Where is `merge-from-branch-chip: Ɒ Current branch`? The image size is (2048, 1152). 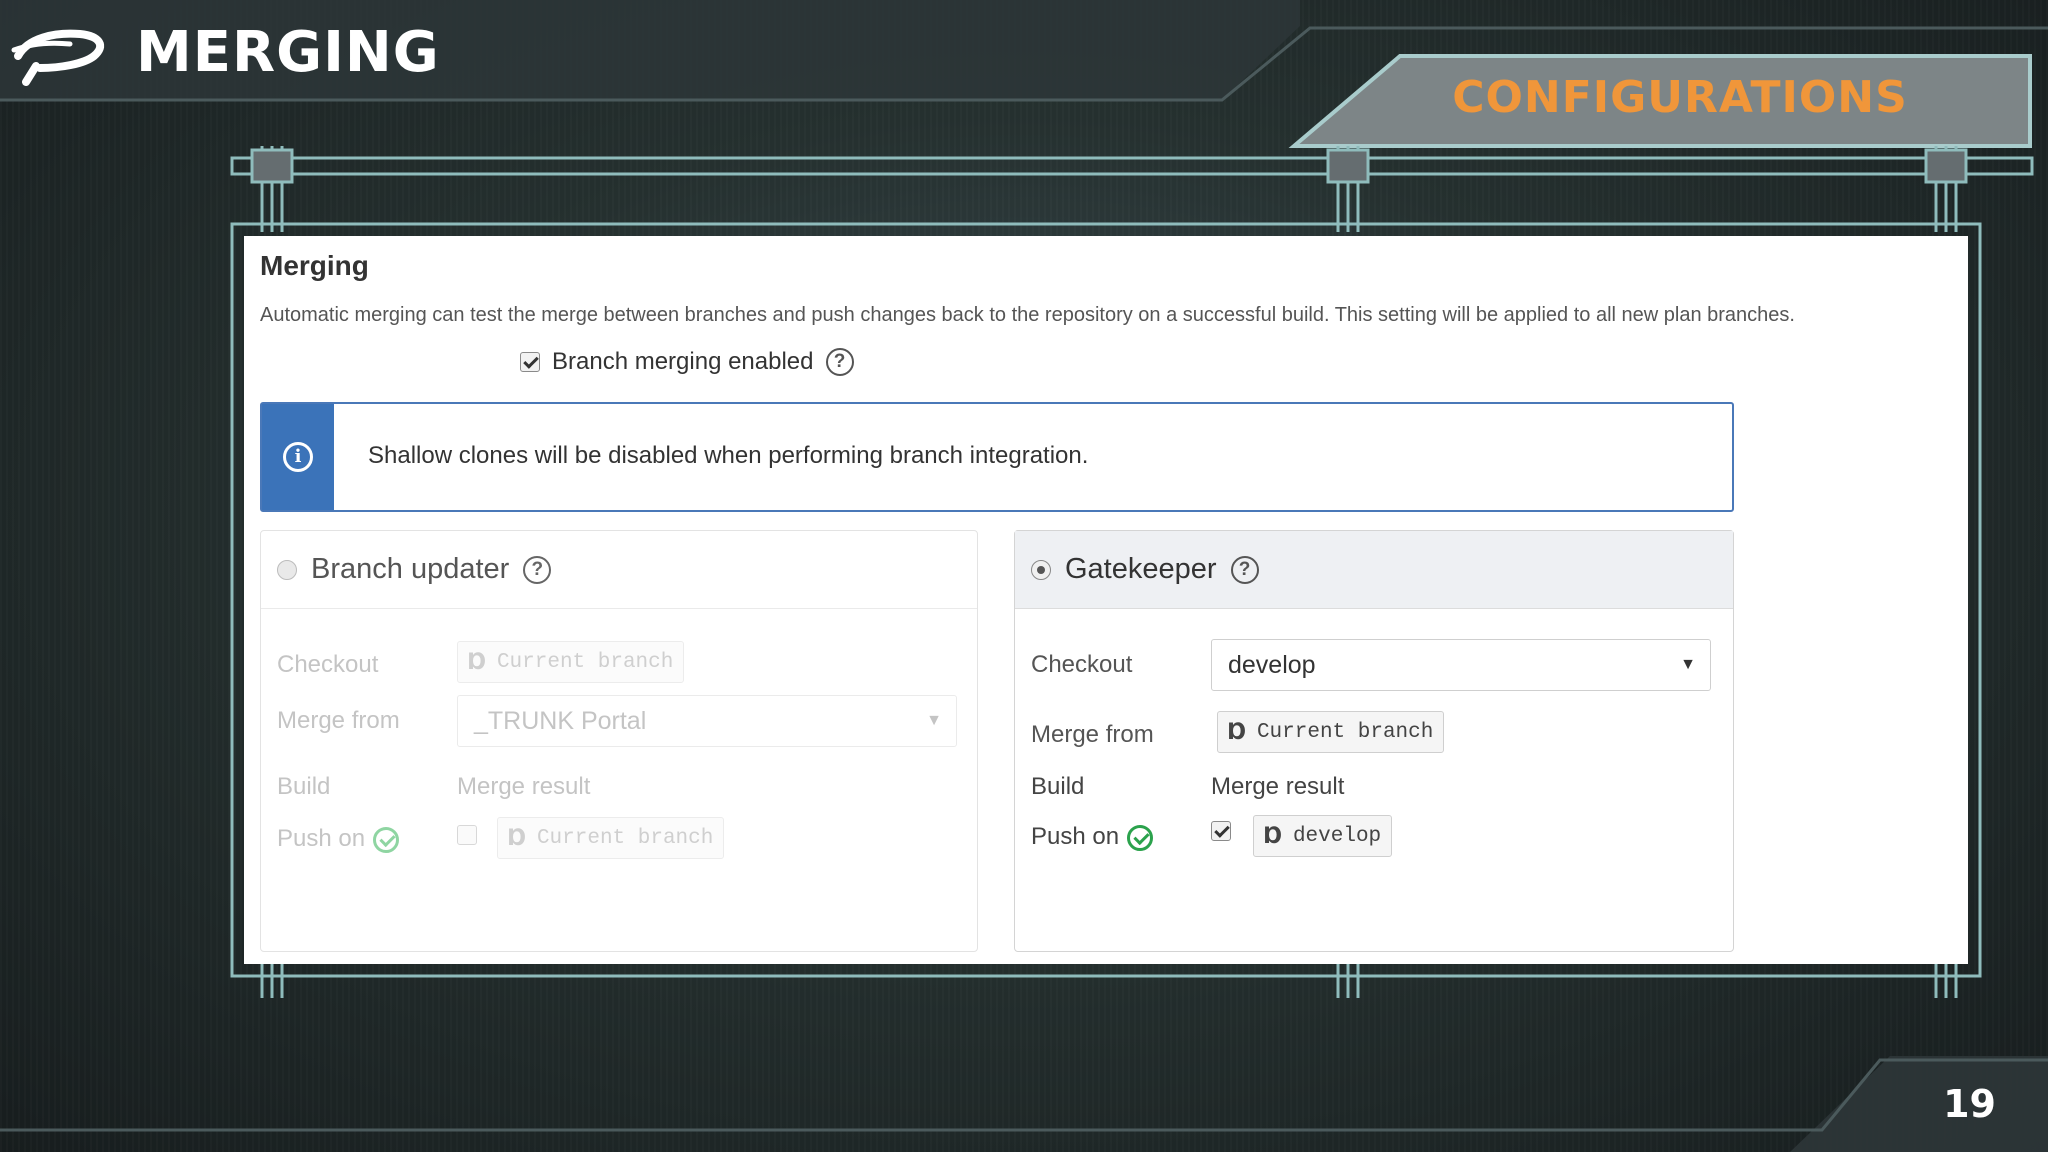 merge-from-branch-chip: Ɒ Current branch is located at coordinates (1331, 732).